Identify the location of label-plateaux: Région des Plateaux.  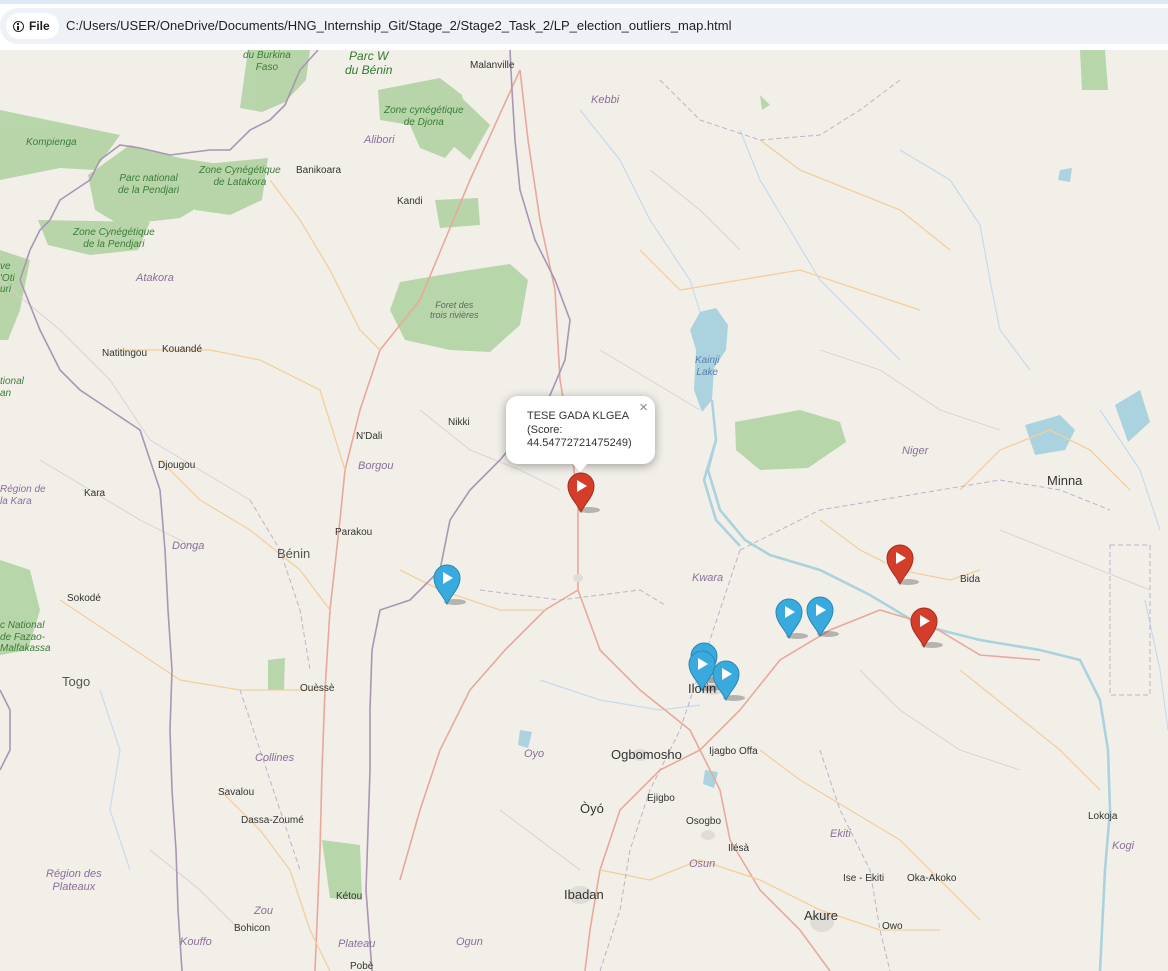
(74, 880).